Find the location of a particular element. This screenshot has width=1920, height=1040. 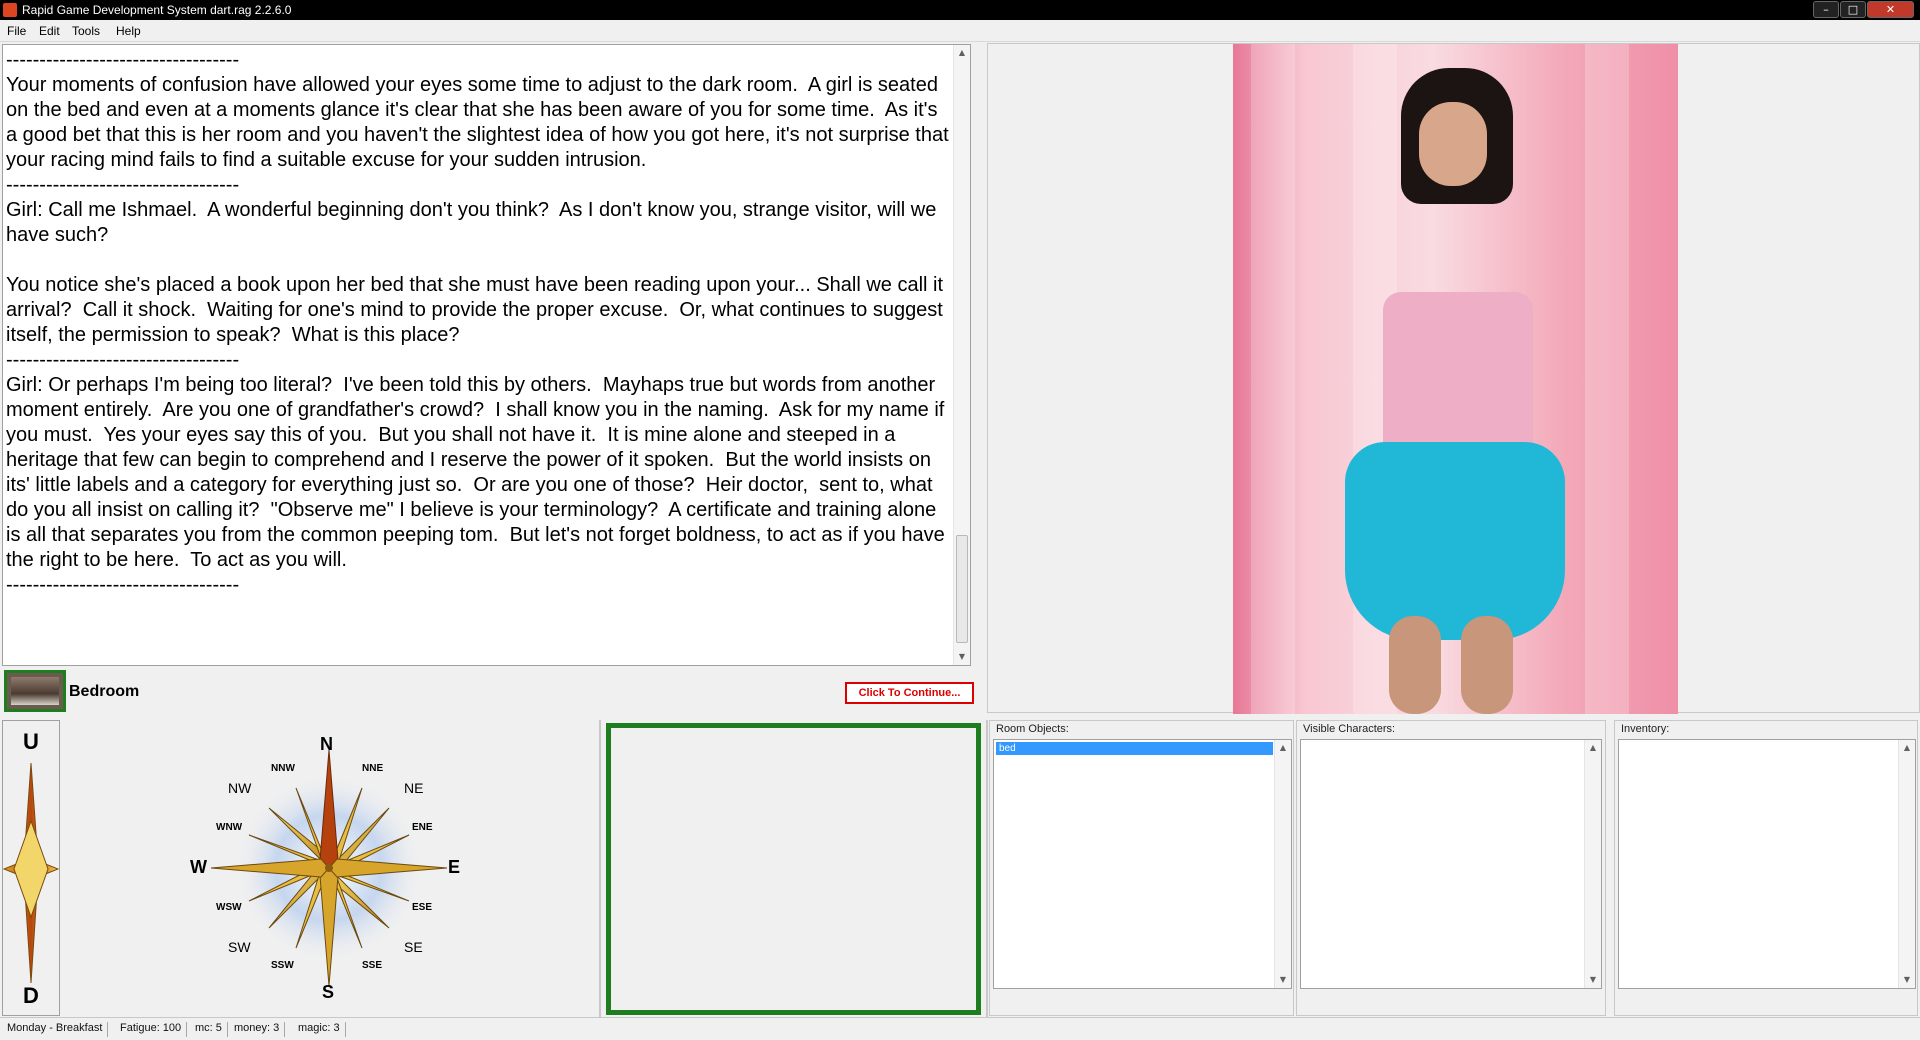

compass-ne: NE is located at coordinates (413, 788).